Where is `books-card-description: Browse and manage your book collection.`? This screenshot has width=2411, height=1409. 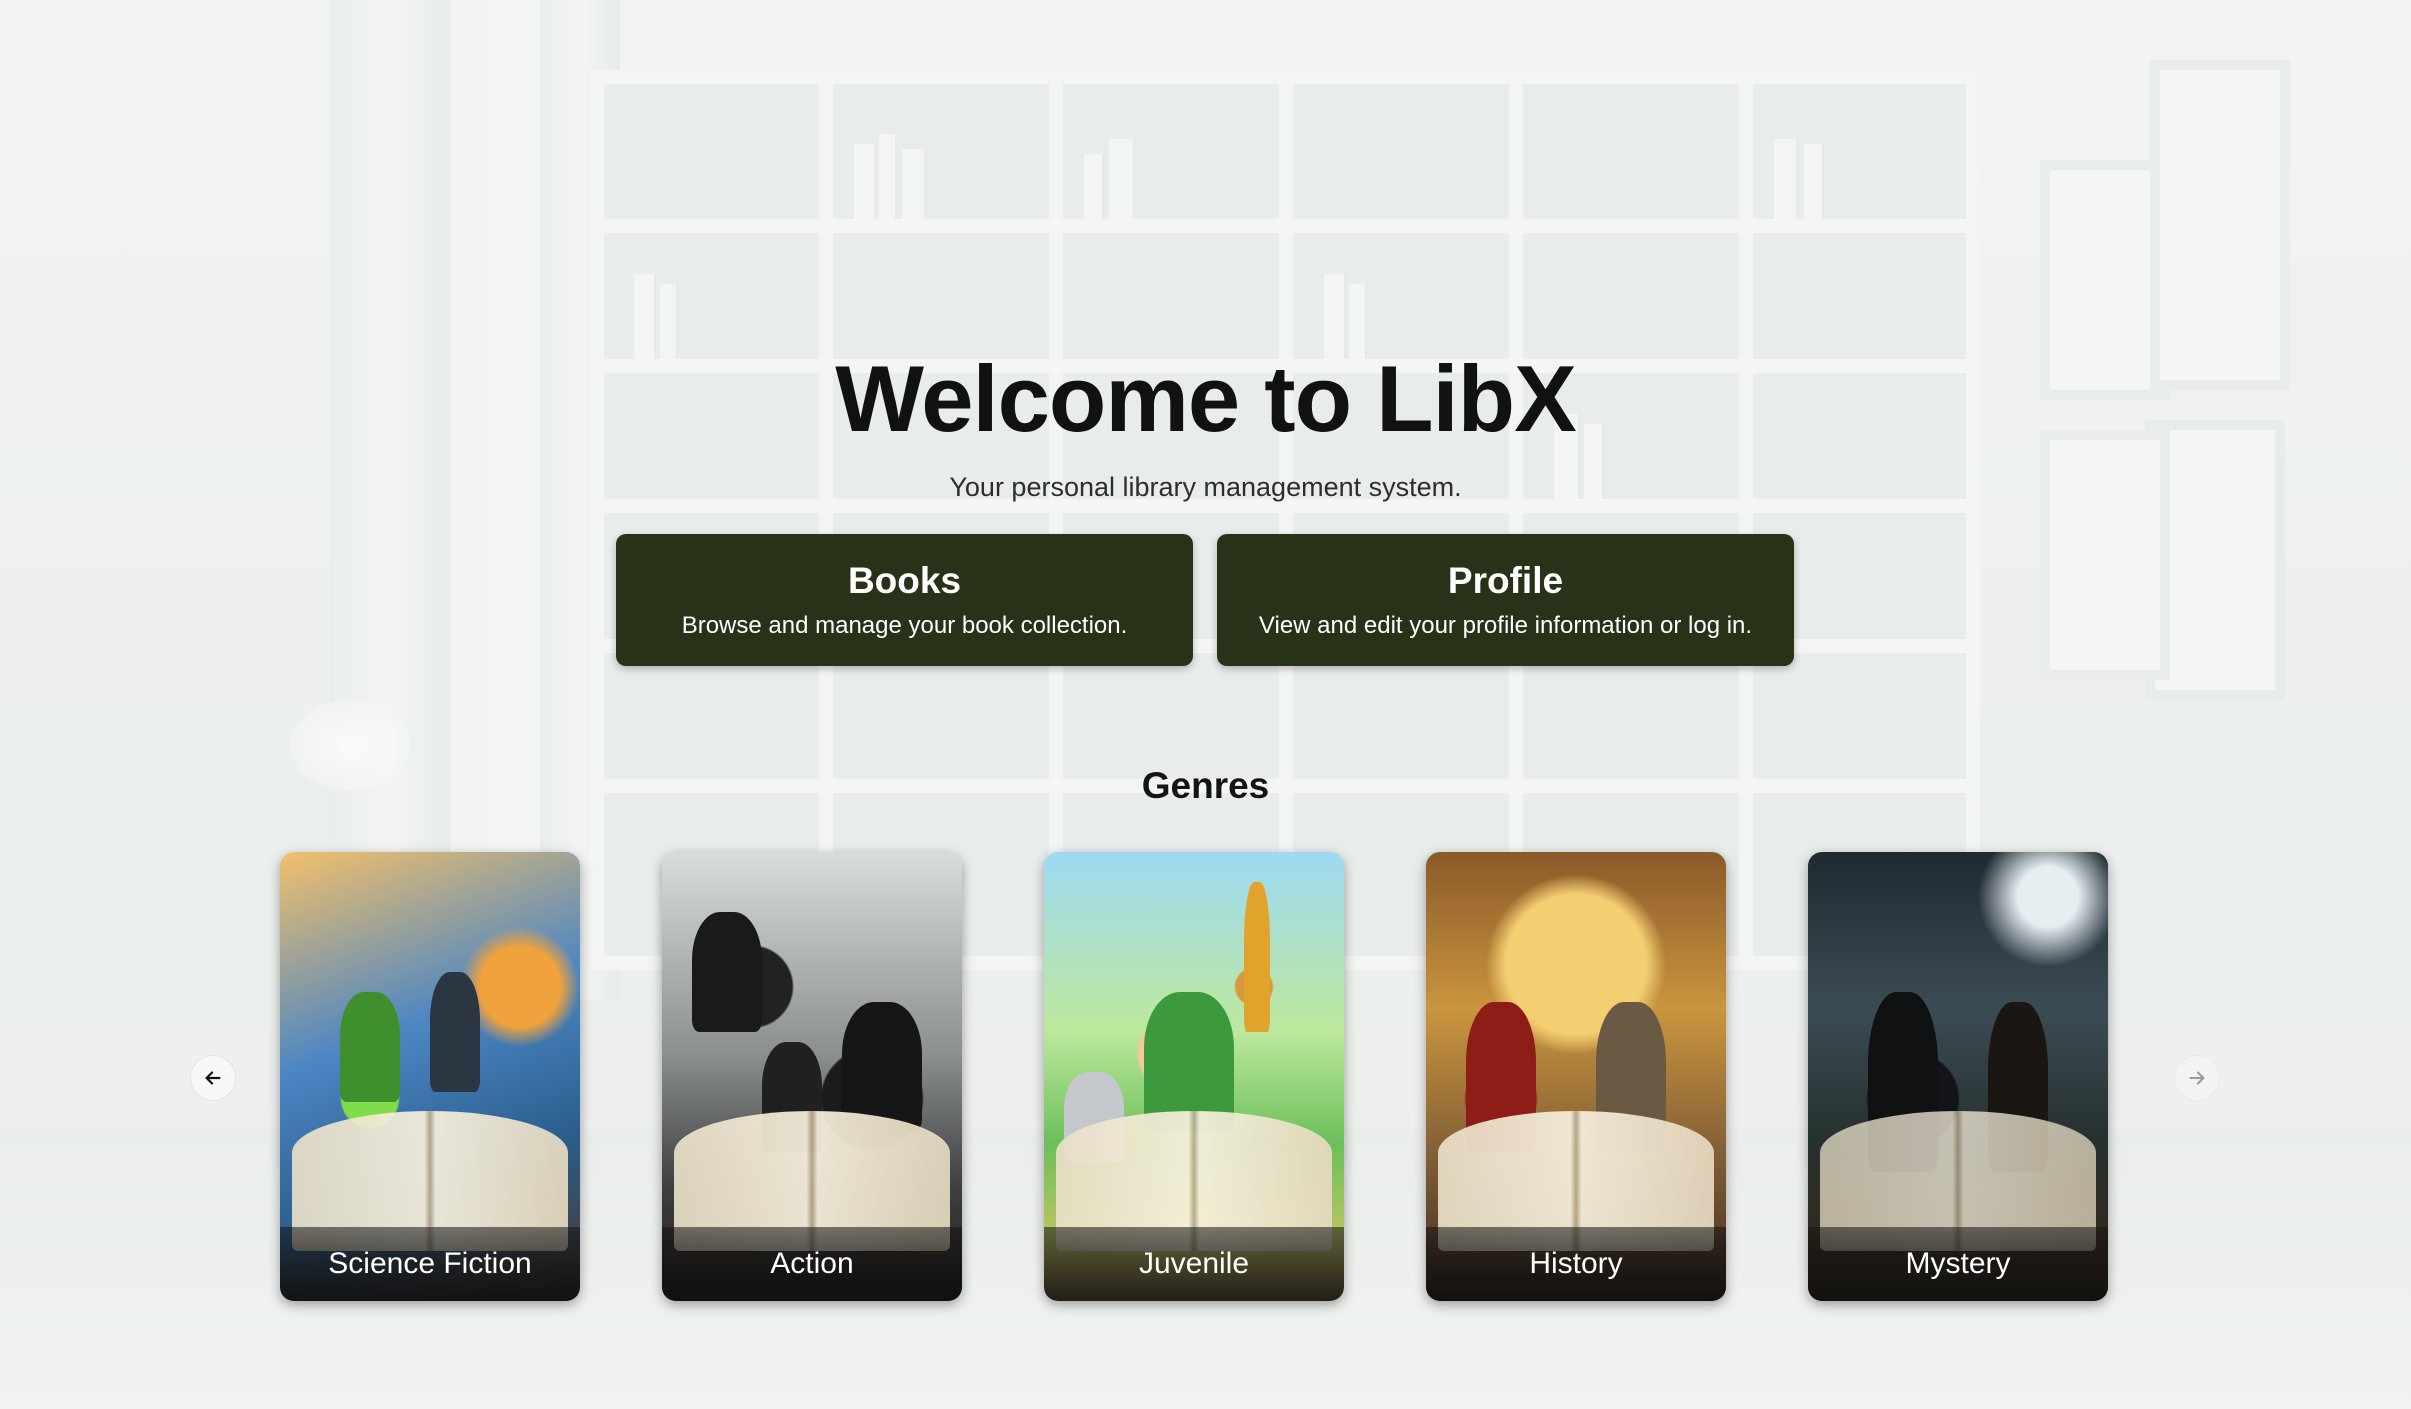 books-card-description: Browse and manage your book collection. is located at coordinates (904, 625).